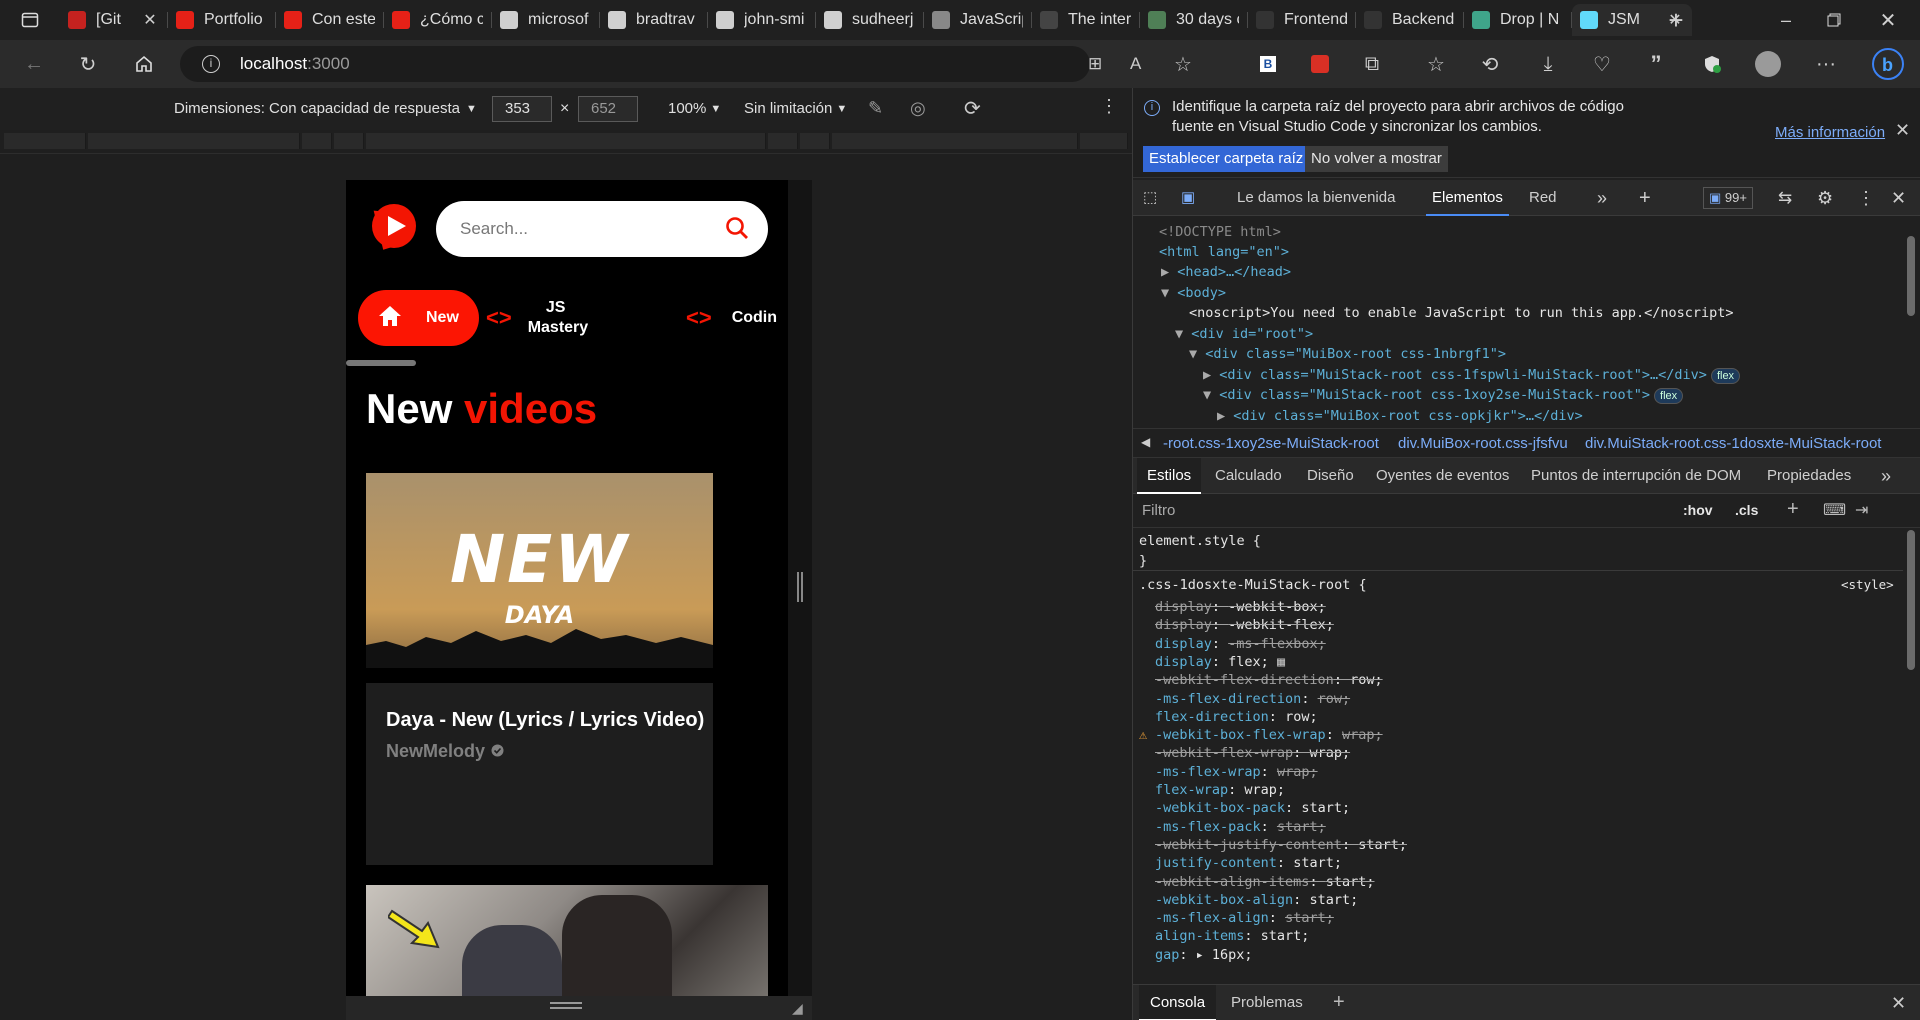 The height and width of the screenshot is (1020, 1920). What do you see at coordinates (1208, 772) in the screenshot?
I see `css-property-name: -ms-flex-wrap` at bounding box center [1208, 772].